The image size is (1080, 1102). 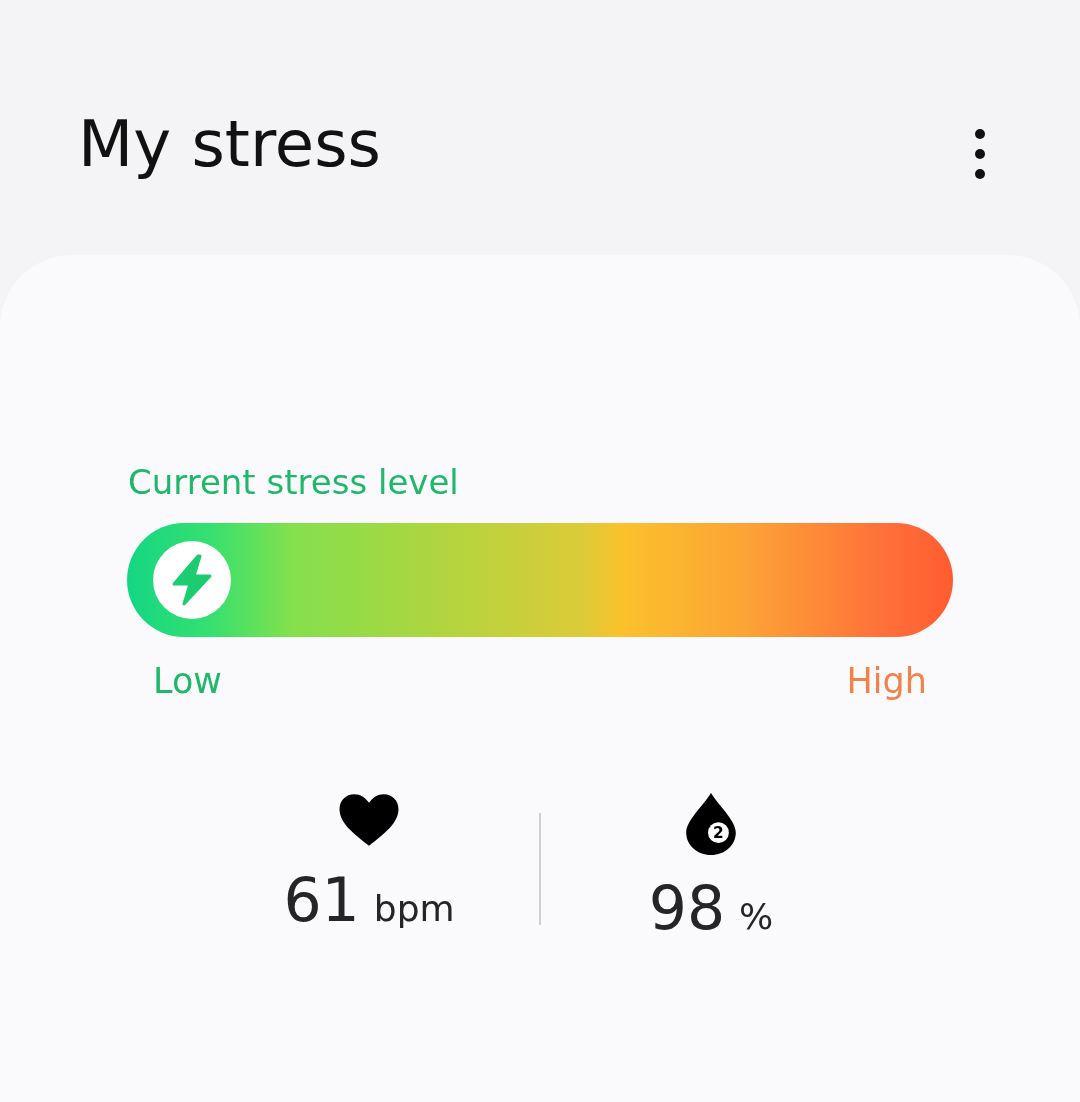 I want to click on high-label: High, so click(x=886, y=681).